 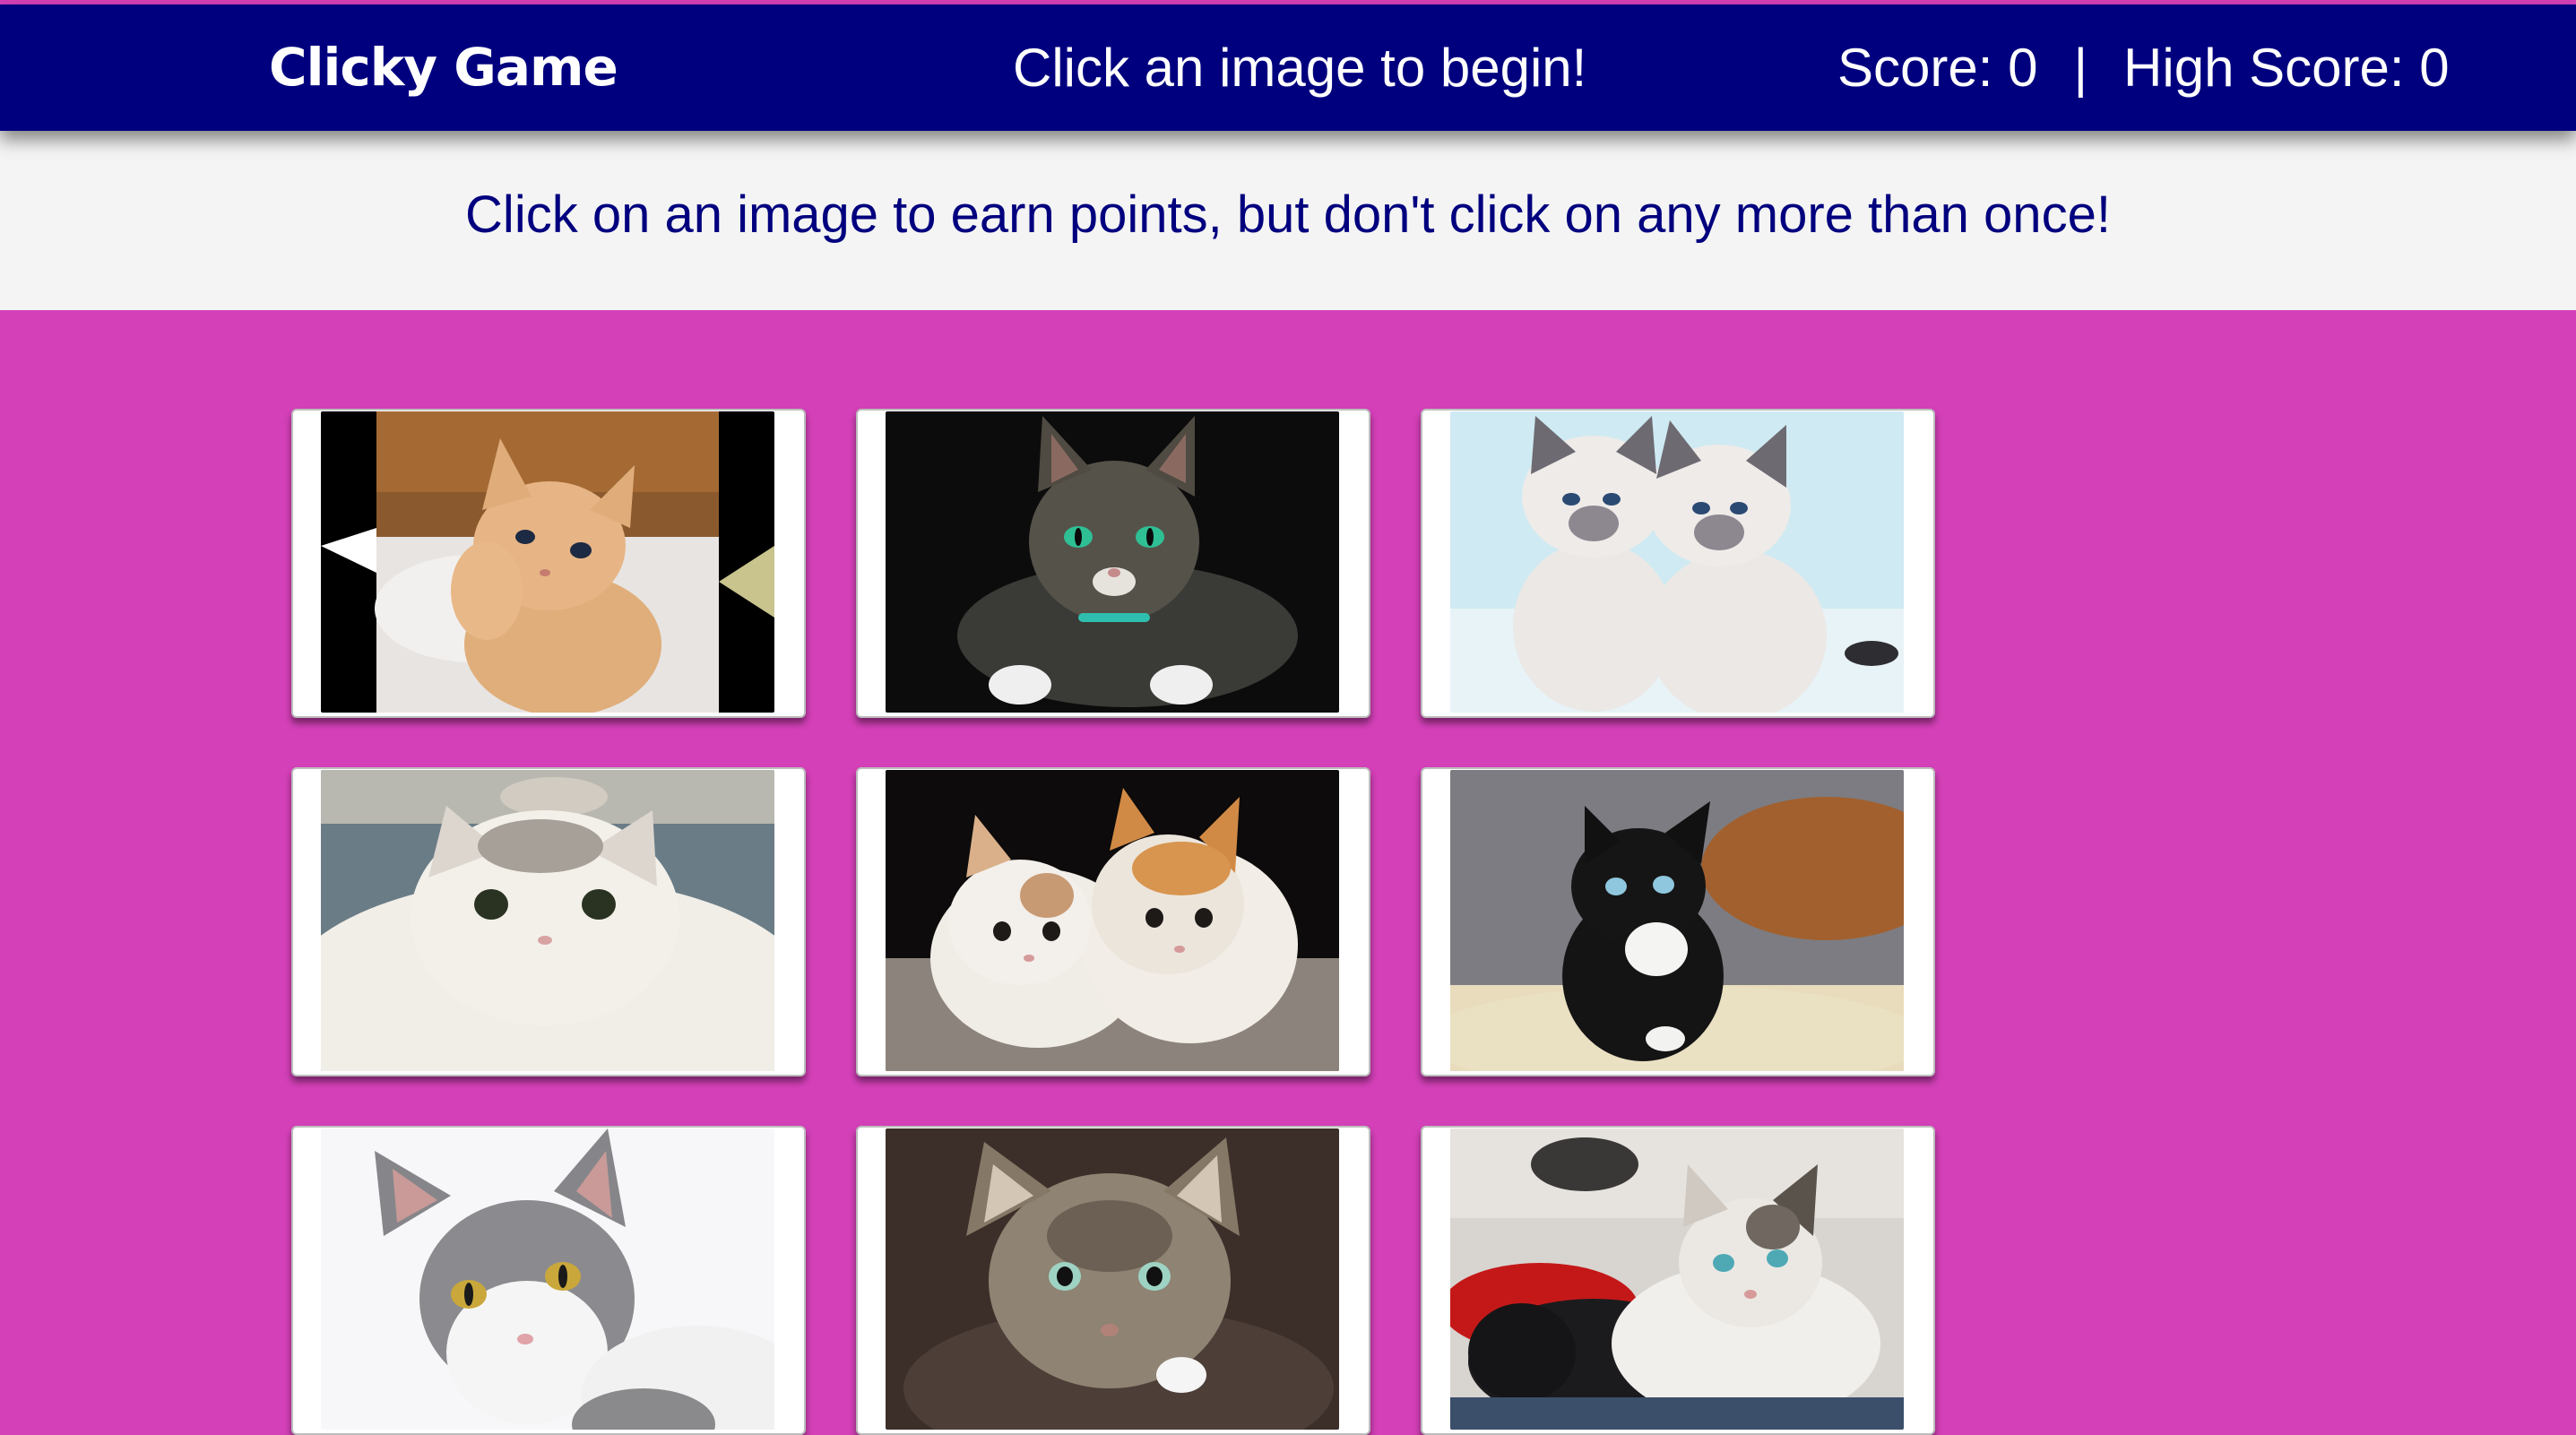 I want to click on cat-image-tabby-green-eyes, so click(x=1112, y=1279).